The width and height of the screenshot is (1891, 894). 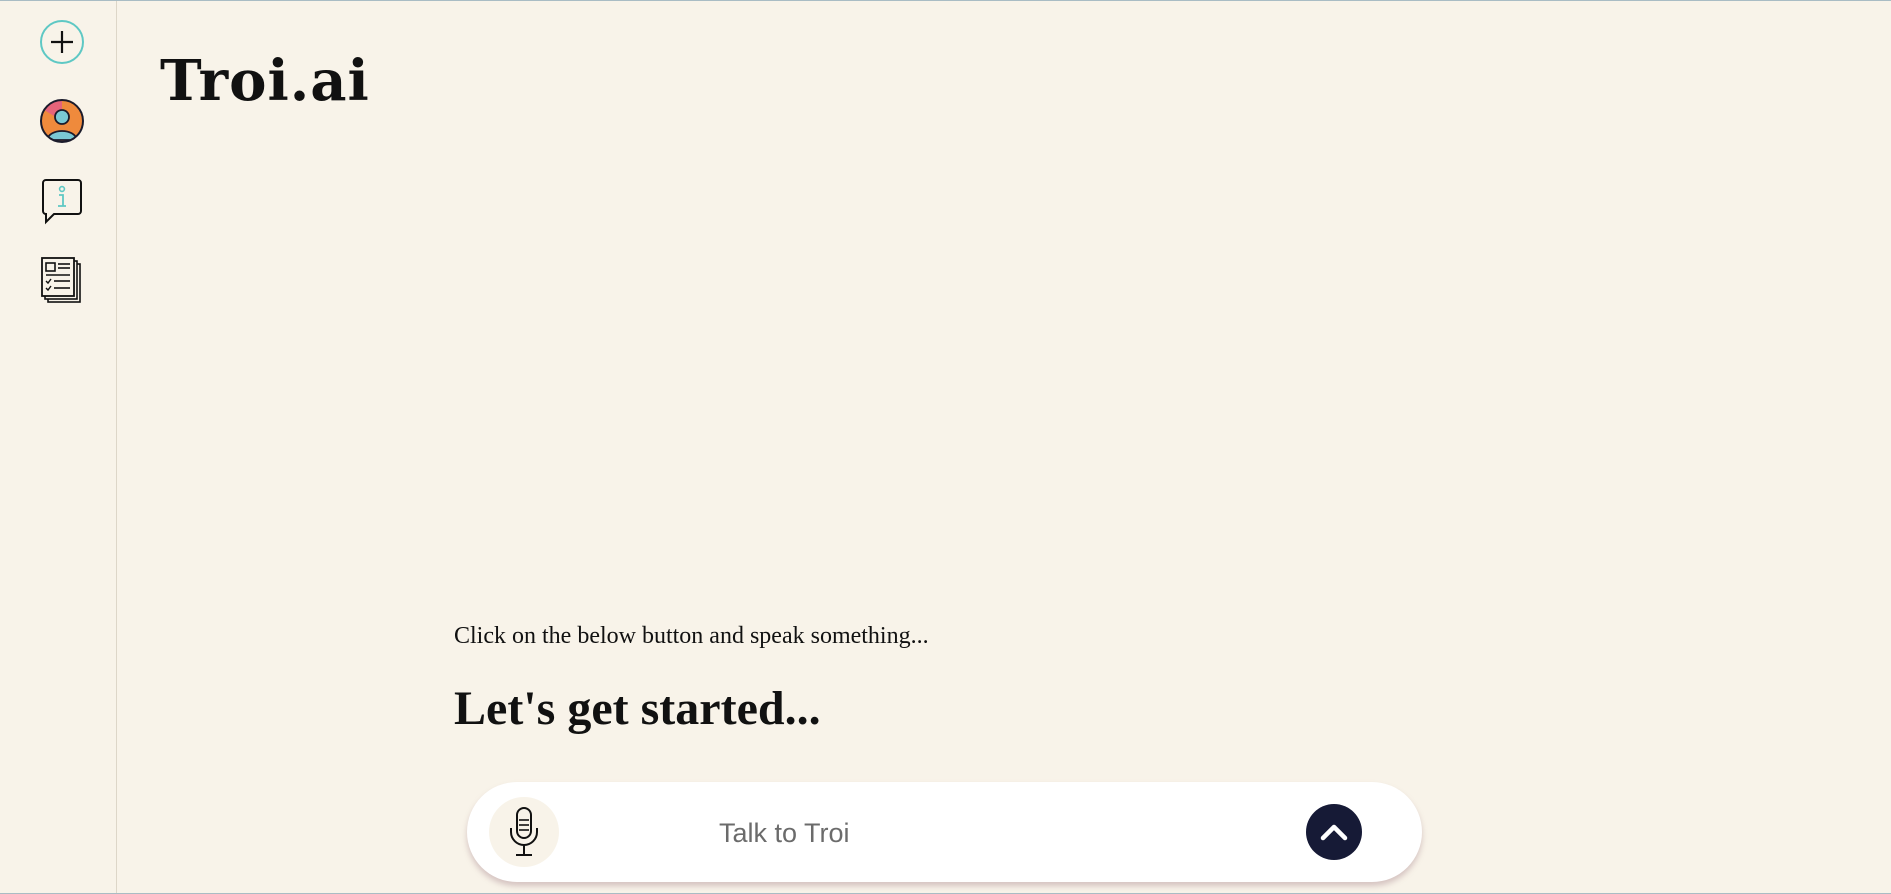 I want to click on user-avatar-icon, so click(x=62, y=121).